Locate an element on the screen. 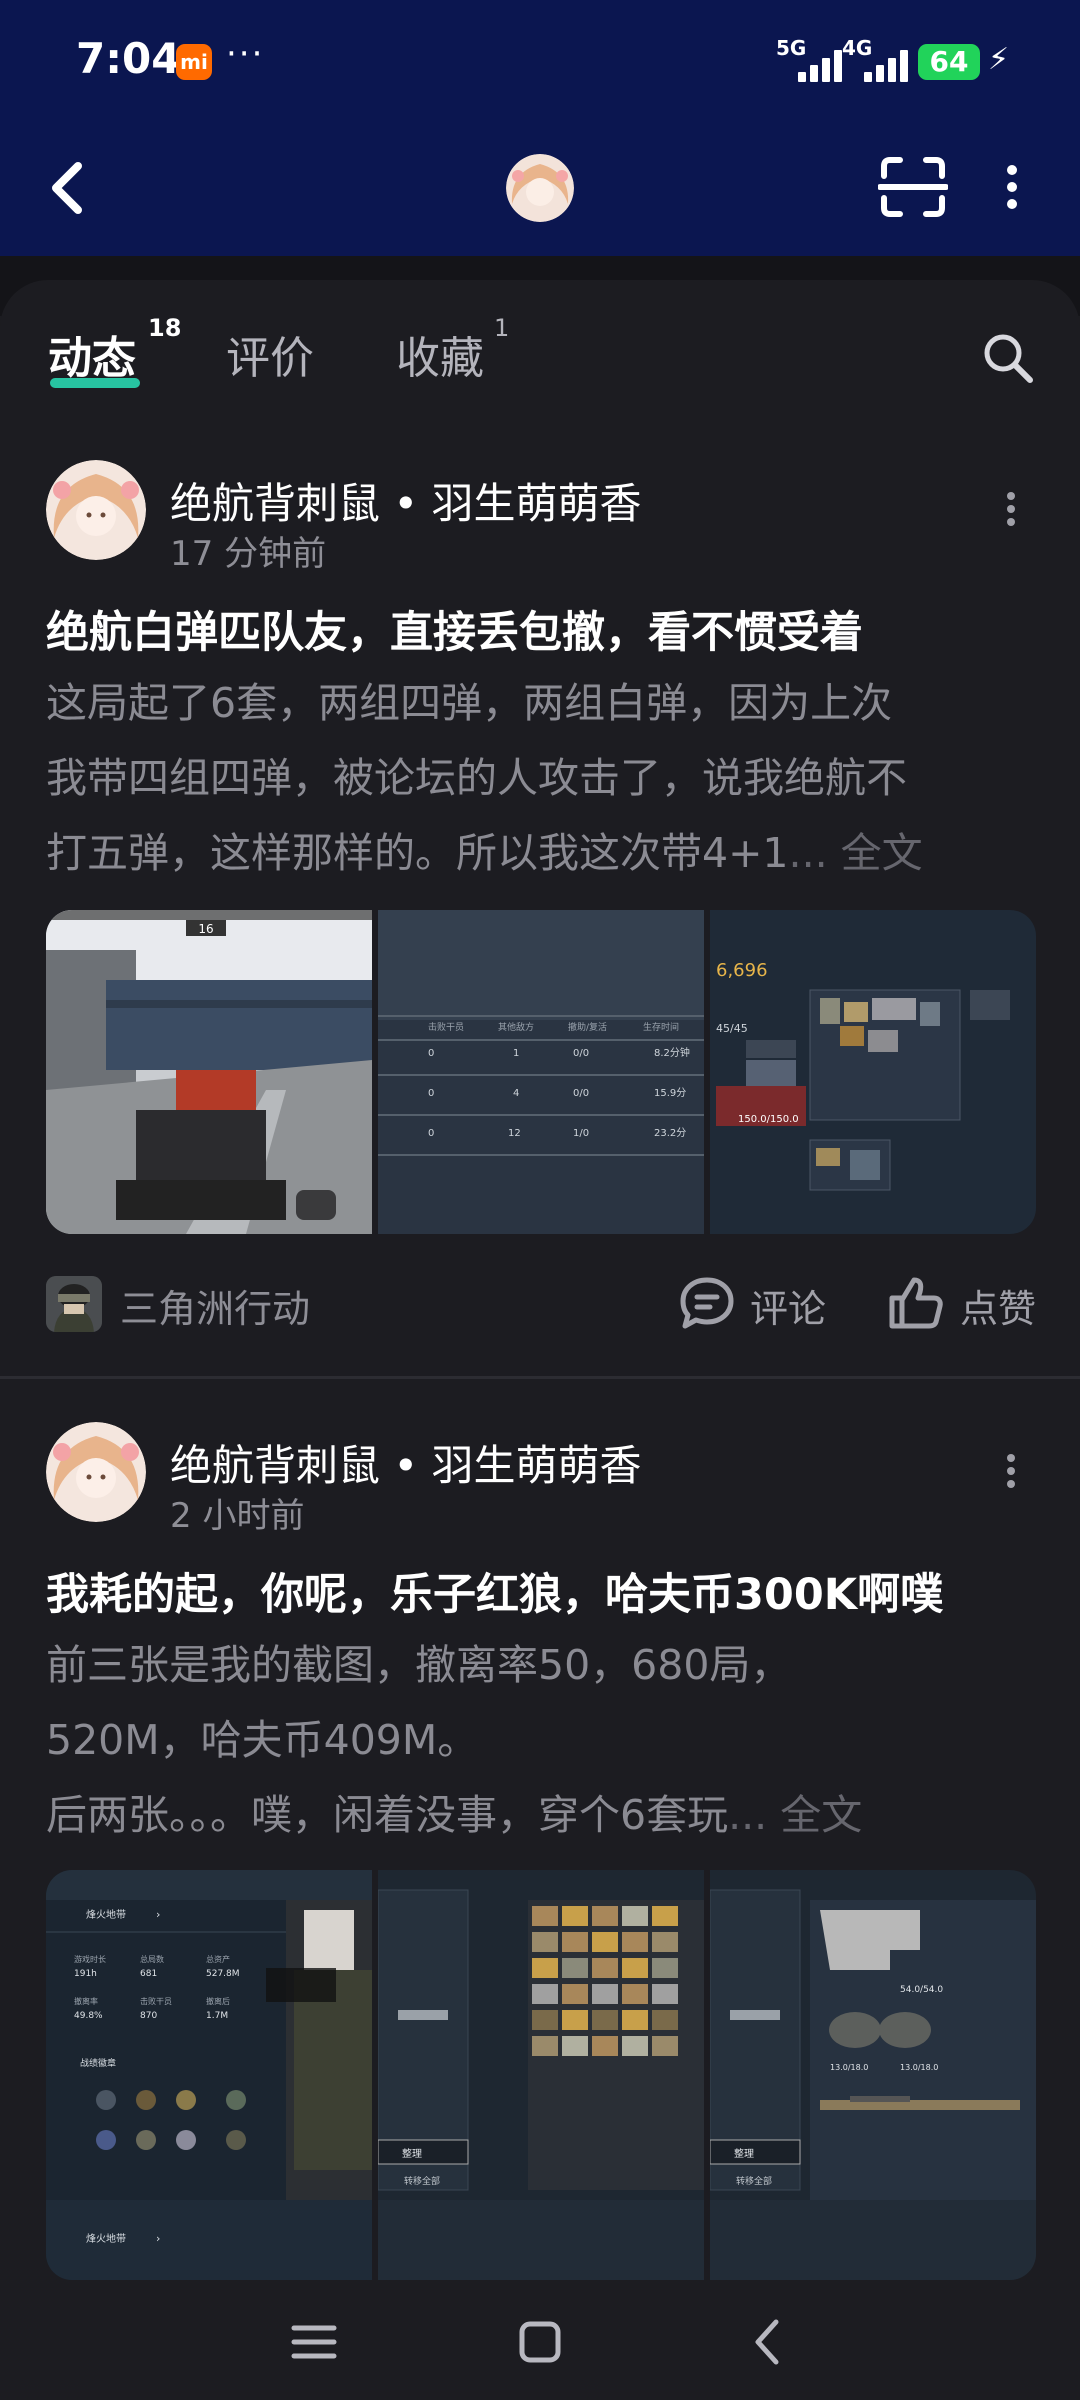 This screenshot has height=2400, width=1080. post-image-grid: 16 击败干员 其他敌方 撤助/复活 生存时间 0 1 0/0 8.2分钟 0 is located at coordinates (541, 1072).